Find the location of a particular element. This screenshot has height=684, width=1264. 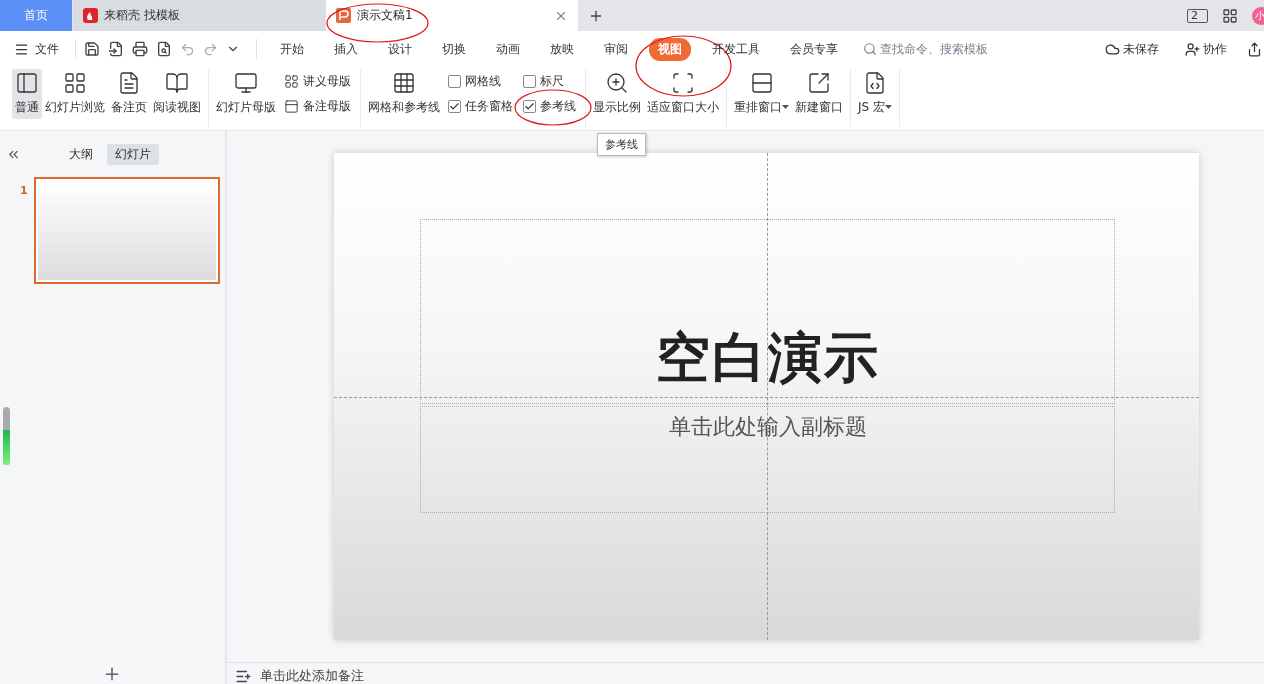

ribbon-button: 普通 is located at coordinates (27, 94).